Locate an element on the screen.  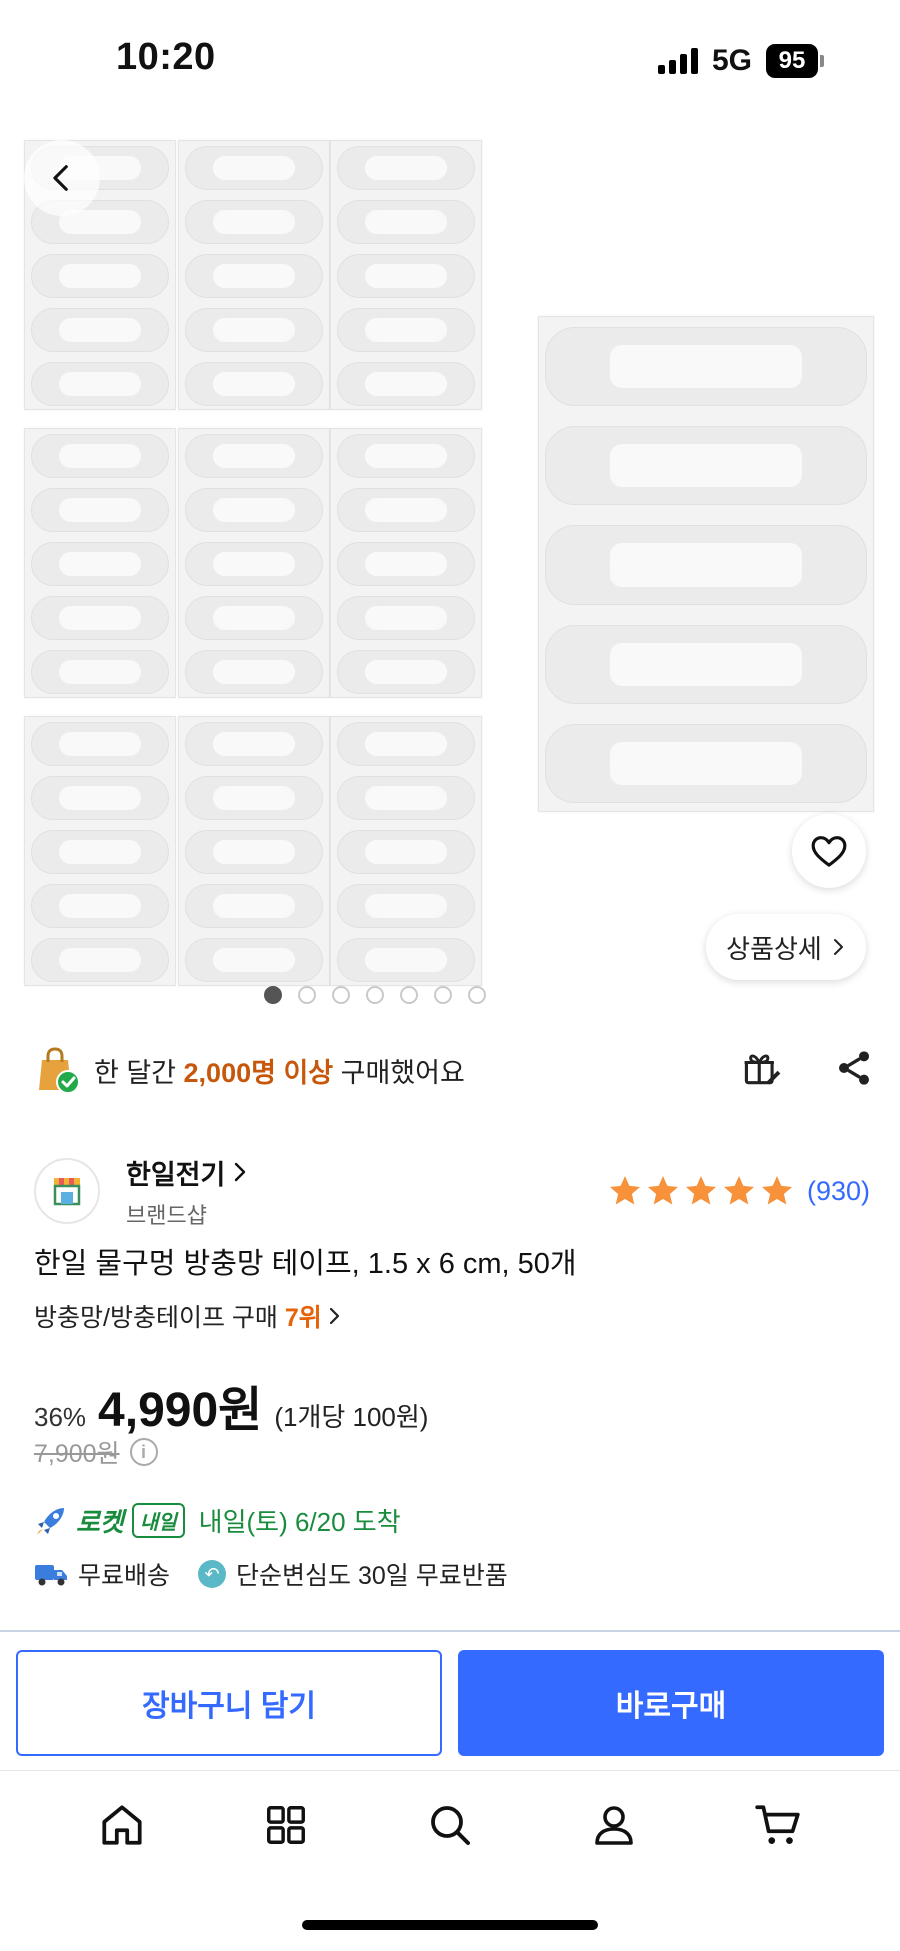
tab-my-account is located at coordinates (614, 1825).